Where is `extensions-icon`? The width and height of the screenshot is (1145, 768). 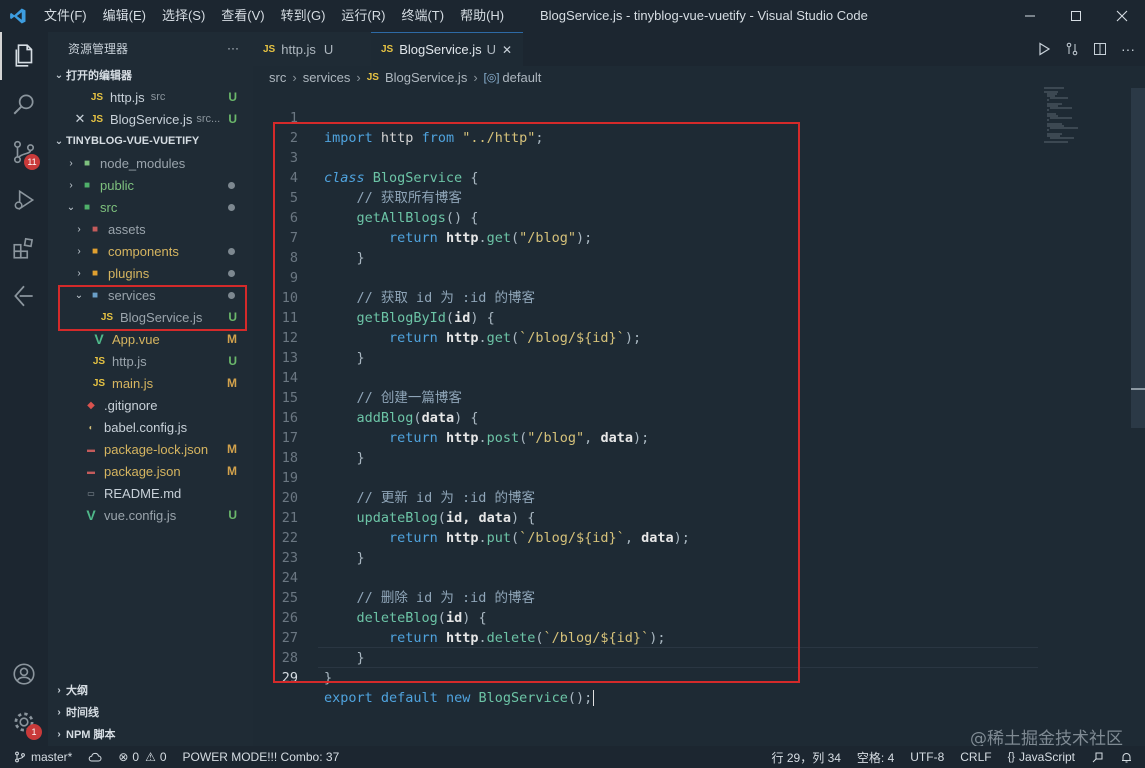
extensions-icon is located at coordinates (24, 248).